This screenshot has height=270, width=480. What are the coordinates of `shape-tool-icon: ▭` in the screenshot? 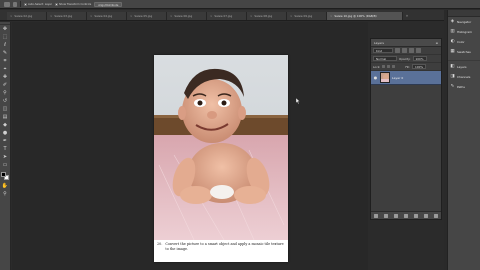 It's located at (5, 165).